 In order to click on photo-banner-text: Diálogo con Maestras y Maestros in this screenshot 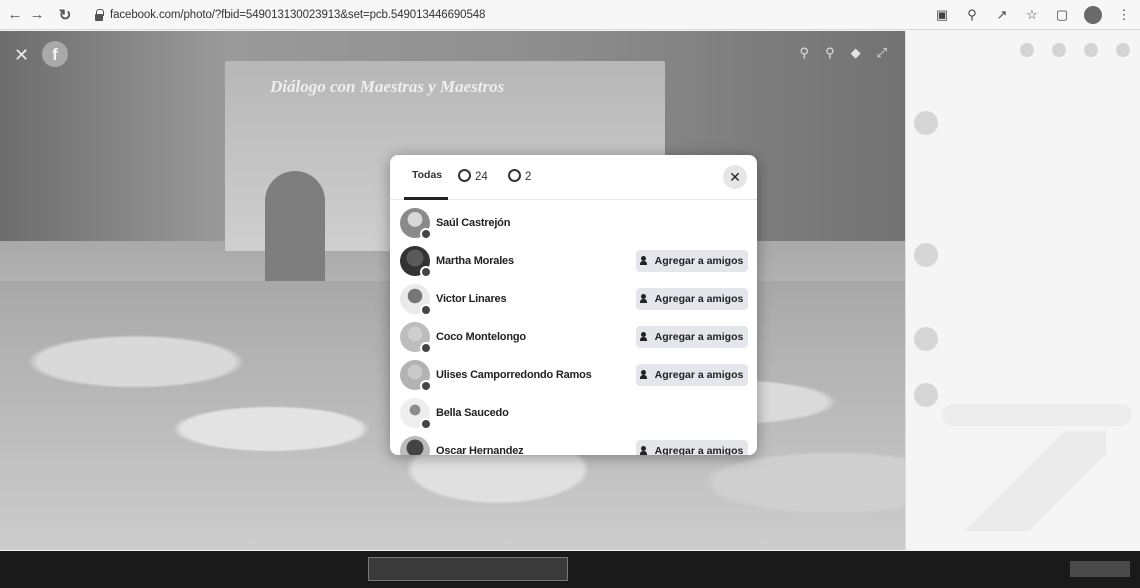, I will do `click(387, 86)`.